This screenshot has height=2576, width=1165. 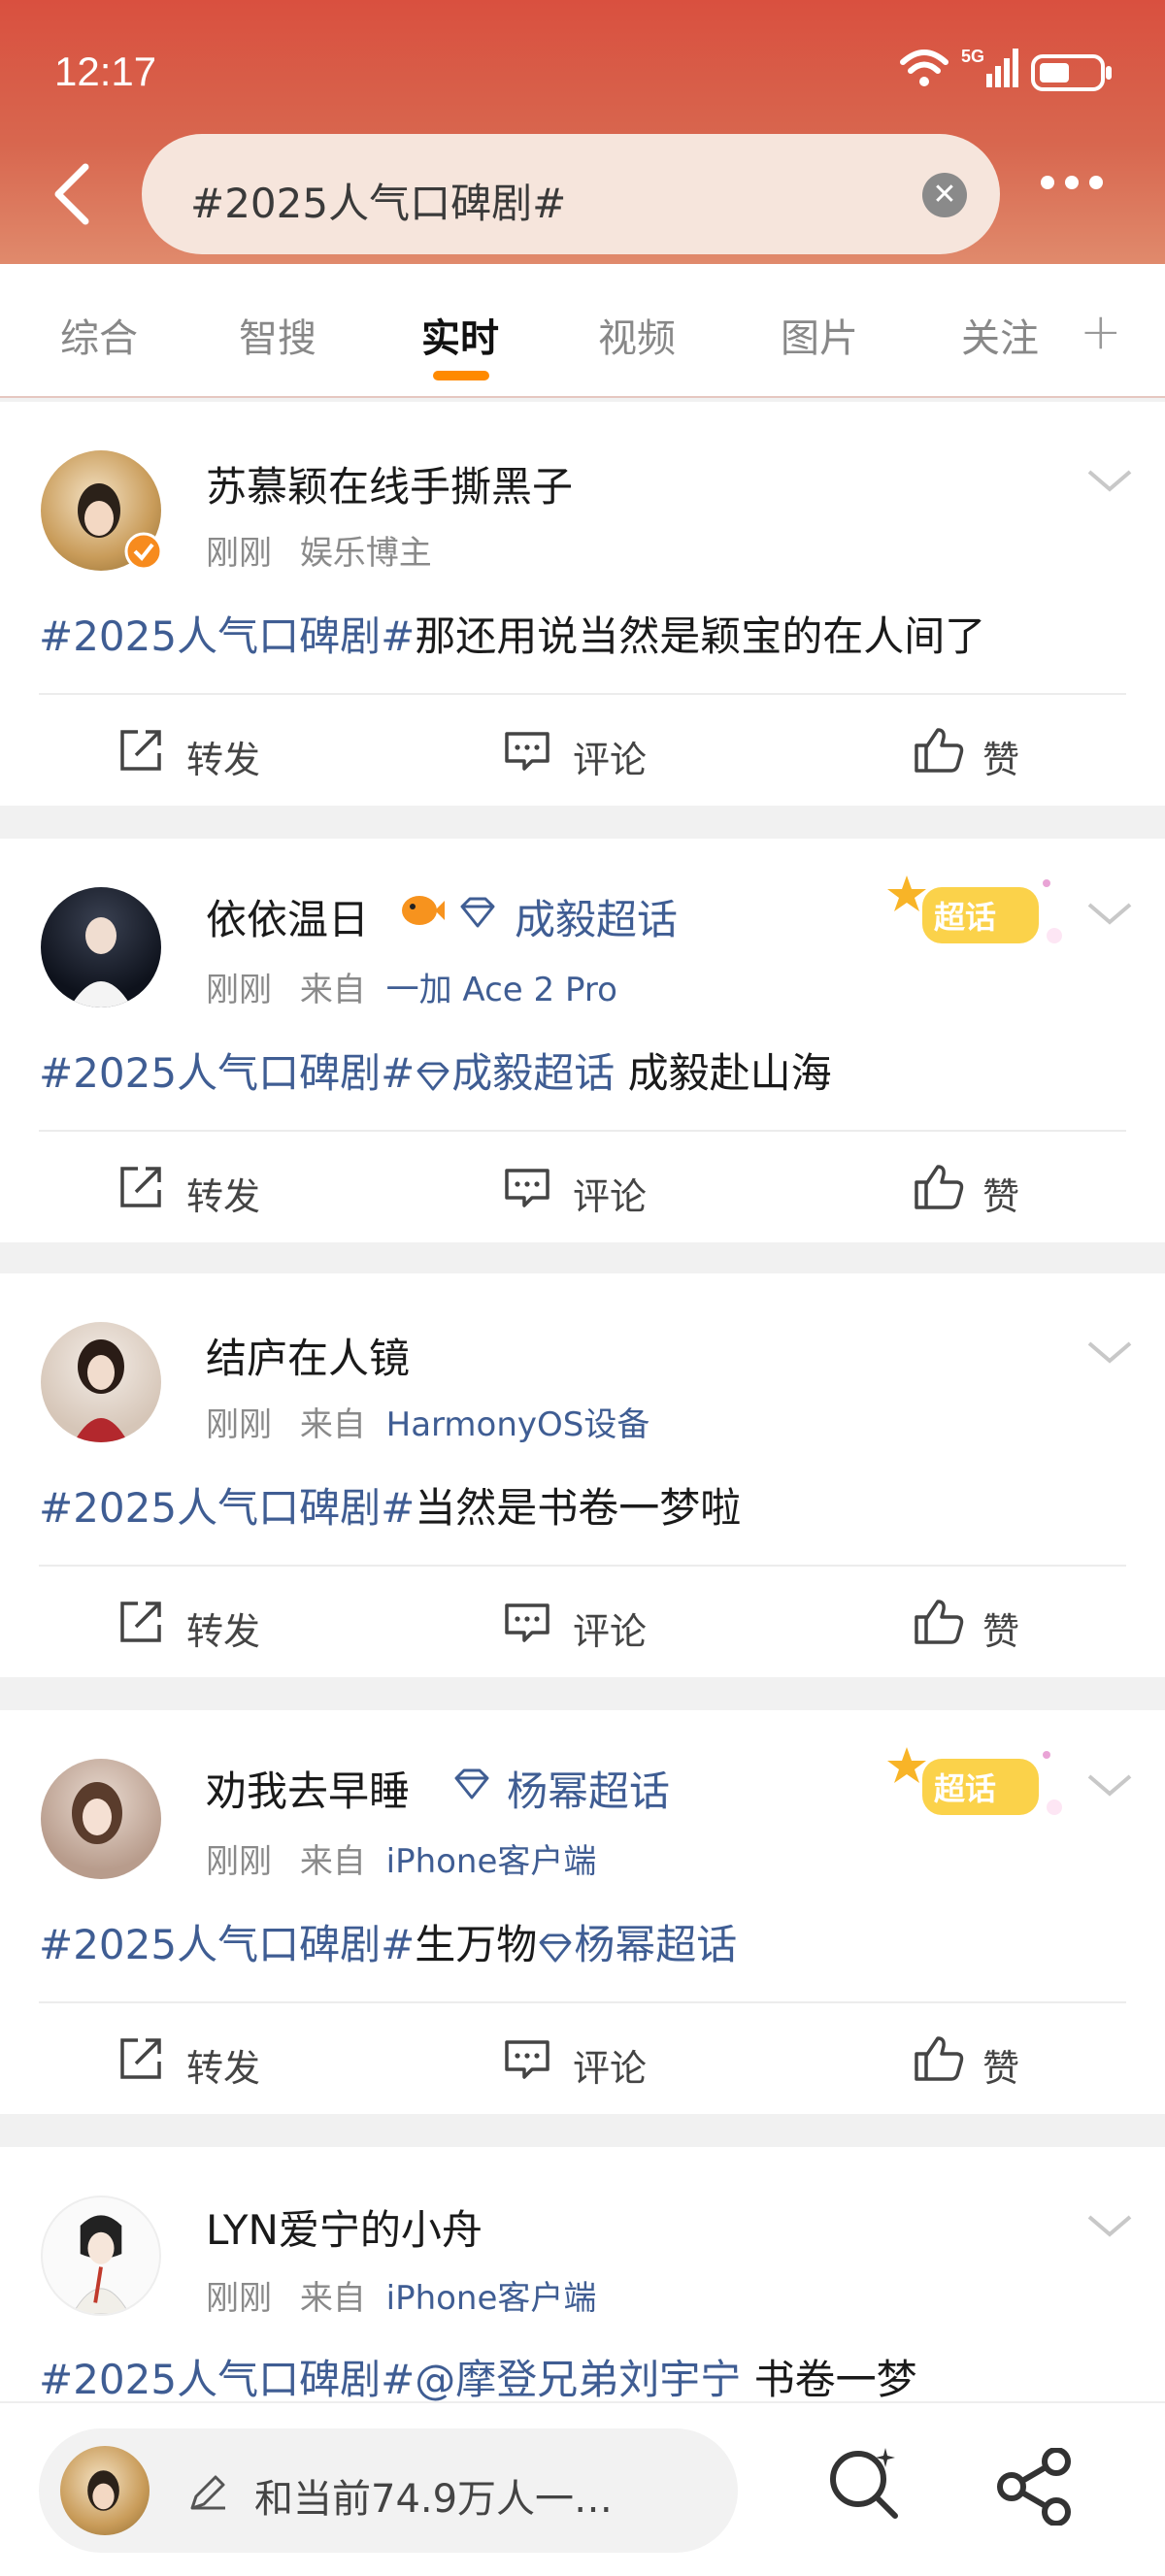 I want to click on tab-following: 关注, so click(x=1000, y=335).